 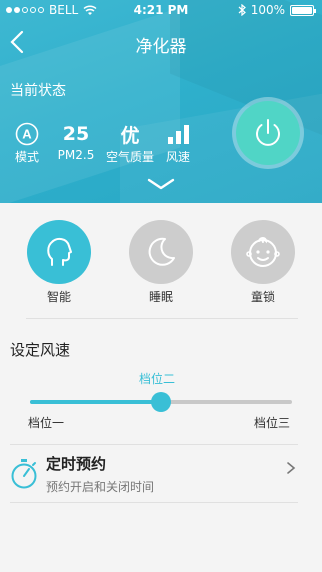 What do you see at coordinates (272, 423) in the screenshot?
I see `slider-max-label: 档位三` at bounding box center [272, 423].